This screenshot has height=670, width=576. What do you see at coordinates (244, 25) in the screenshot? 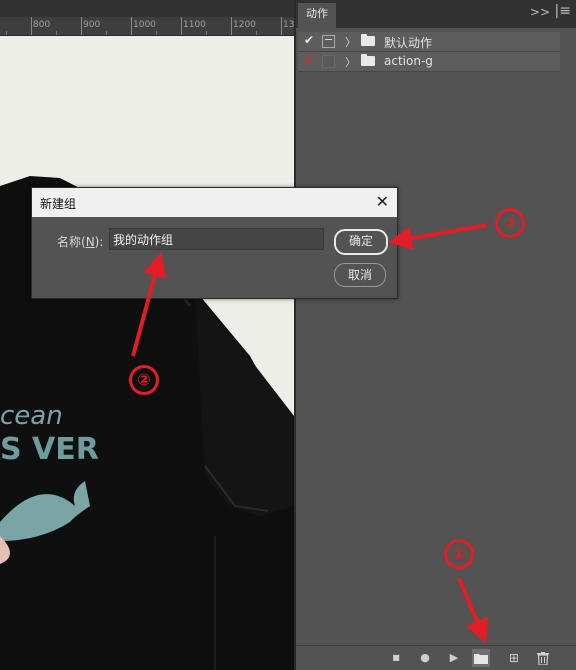
I see `ruler-tick: 1200` at bounding box center [244, 25].